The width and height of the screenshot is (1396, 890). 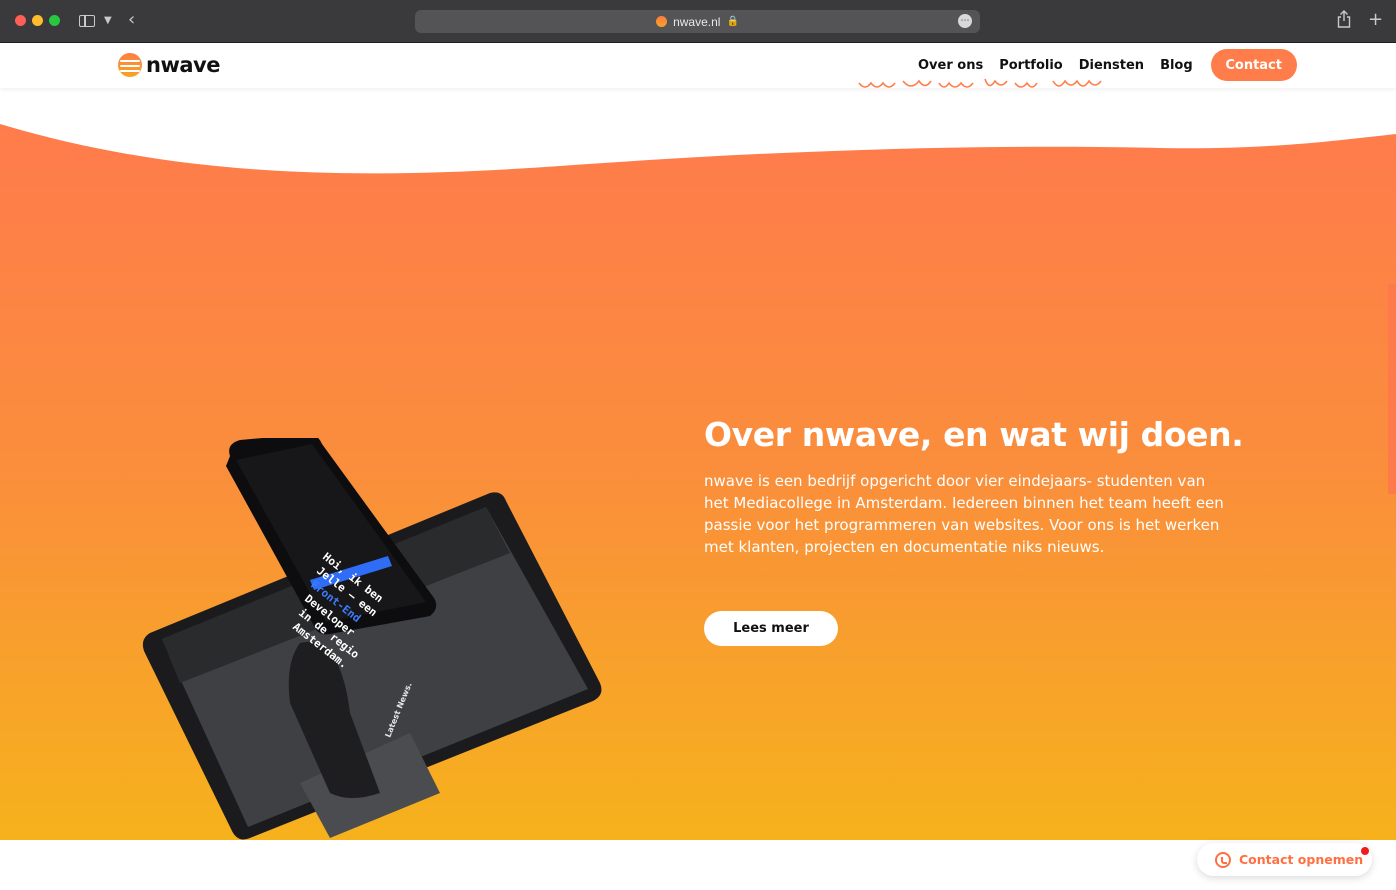 I want to click on nav-link-blog: Blog, so click(x=1176, y=65).